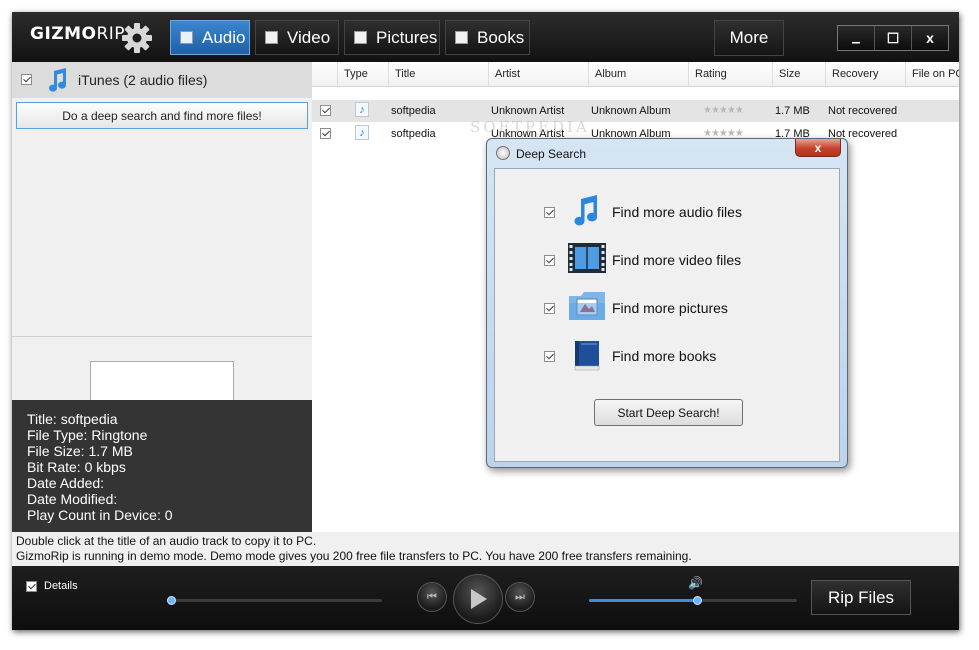  What do you see at coordinates (61, 586) in the screenshot?
I see `details-label: Details` at bounding box center [61, 586].